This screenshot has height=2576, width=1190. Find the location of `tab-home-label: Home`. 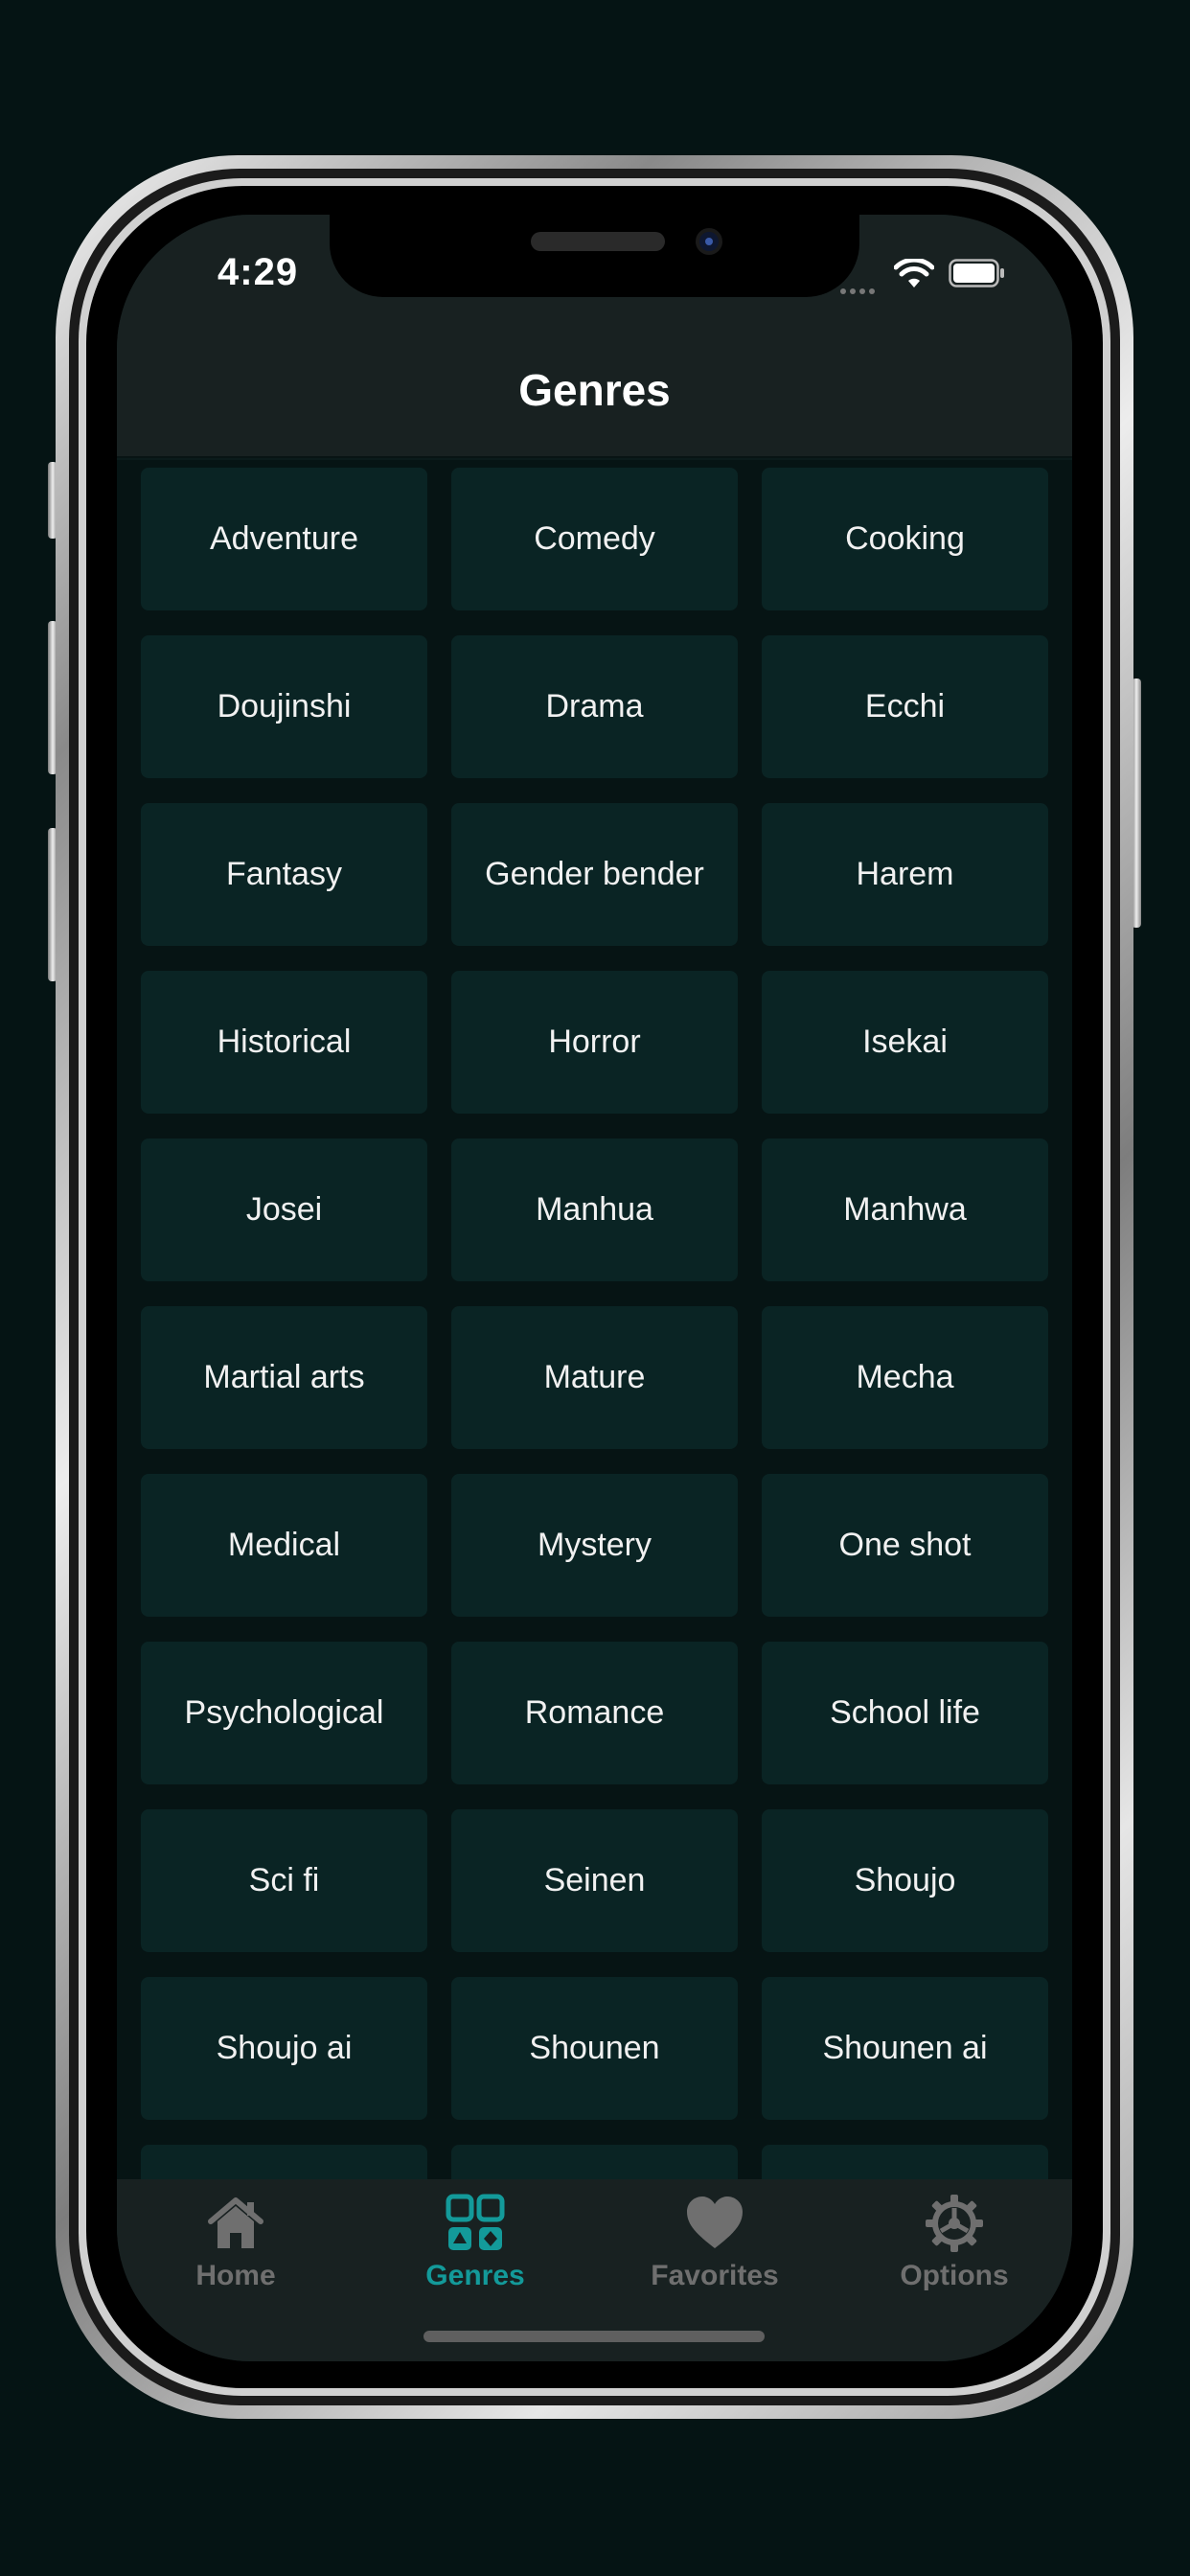

tab-home-label: Home is located at coordinates (236, 2275).